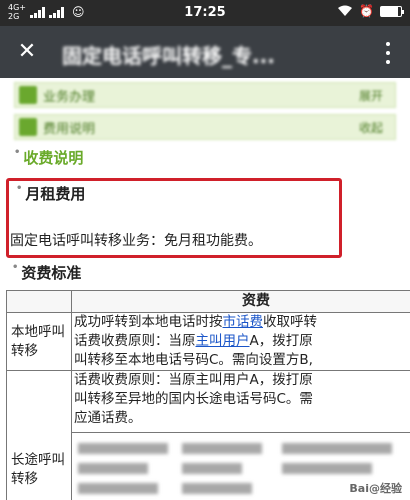 The width and height of the screenshot is (410, 500). I want to click on menu-label: 业务办理, so click(69, 97).